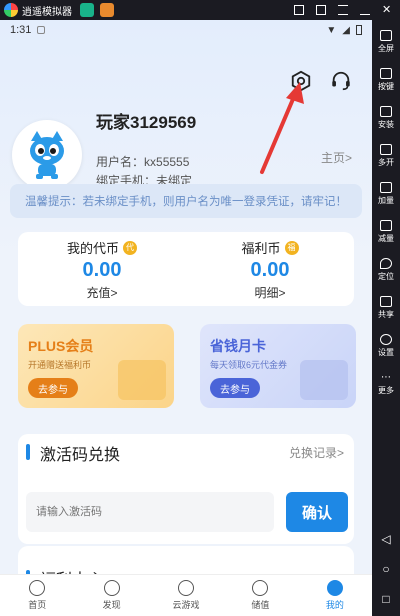 The height and width of the screenshot is (616, 400). I want to click on welfare-coins-section: 福利币福 0.00 明细>, so click(270, 269).